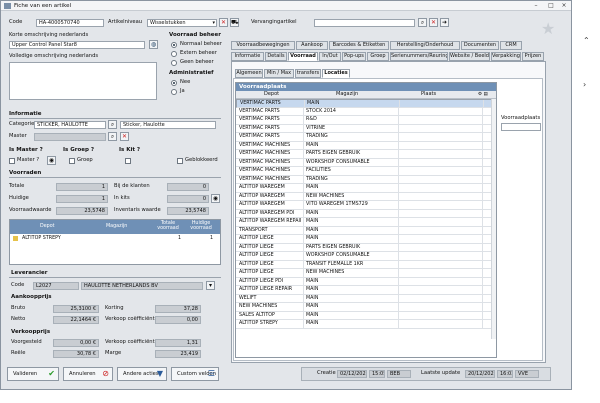 This screenshot has width=600, height=403. What do you see at coordinates (493, 219) in the screenshot?
I see `vp-scrollbar` at bounding box center [493, 219].